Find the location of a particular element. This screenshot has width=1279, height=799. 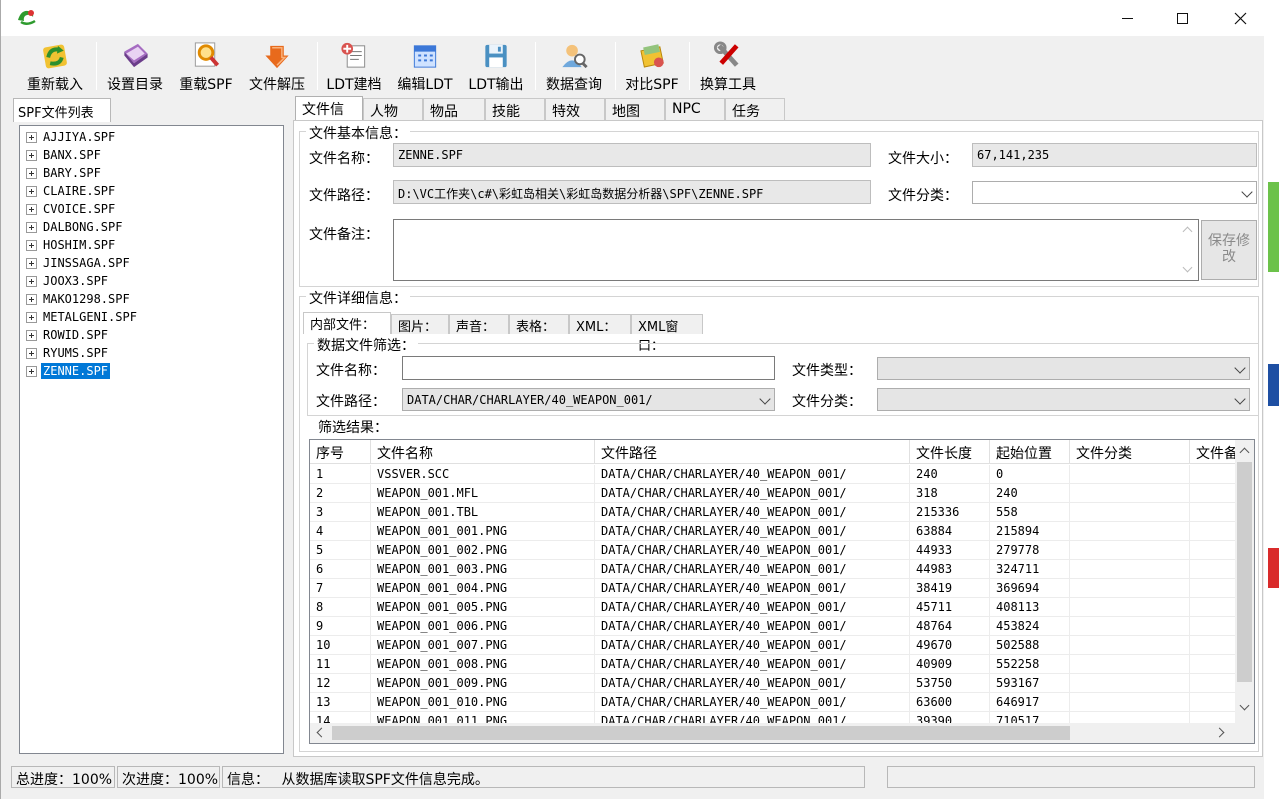

vertical-scrollbar is located at coordinates (1244, 581).